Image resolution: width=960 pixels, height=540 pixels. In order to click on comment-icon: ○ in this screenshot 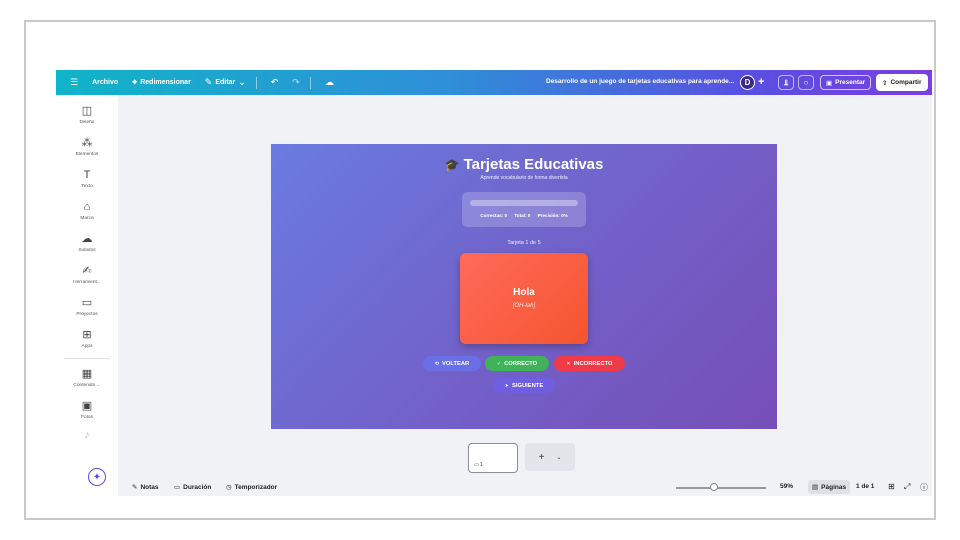, I will do `click(806, 82)`.